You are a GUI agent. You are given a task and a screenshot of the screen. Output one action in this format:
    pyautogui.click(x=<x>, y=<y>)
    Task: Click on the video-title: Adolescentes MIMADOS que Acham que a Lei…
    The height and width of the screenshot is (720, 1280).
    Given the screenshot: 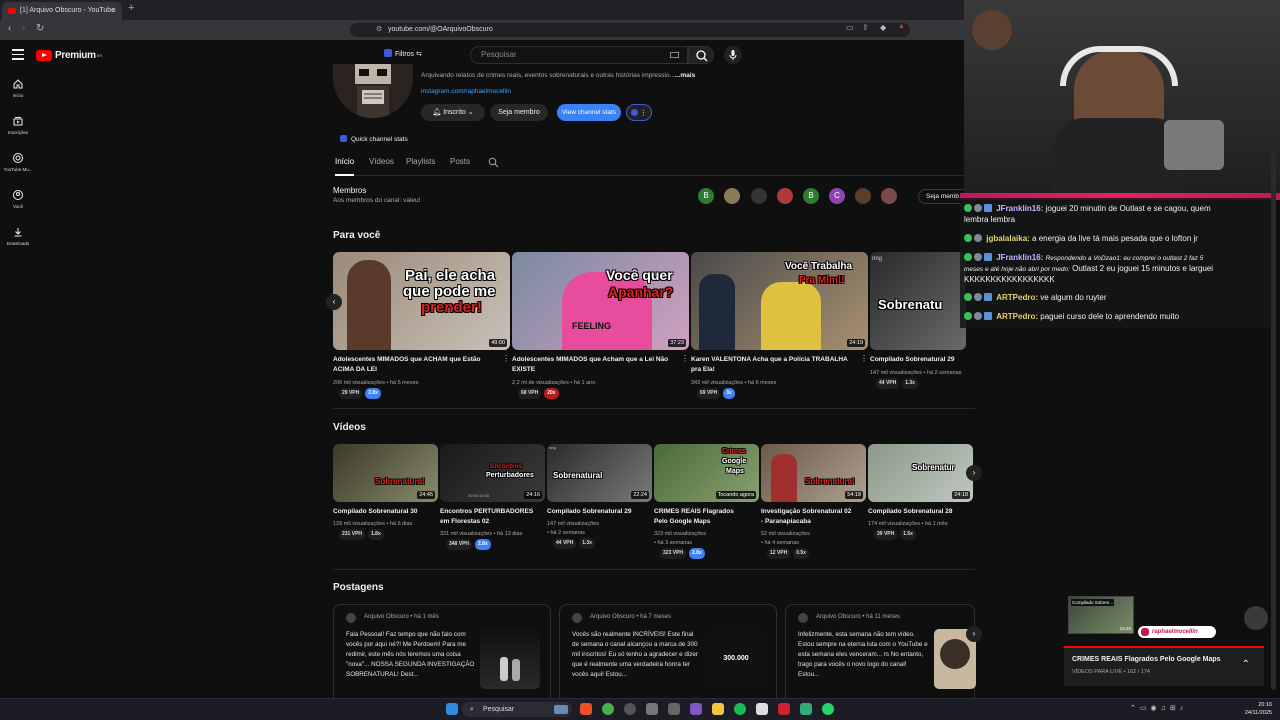 What is the action you would take?
    pyautogui.click(x=594, y=365)
    